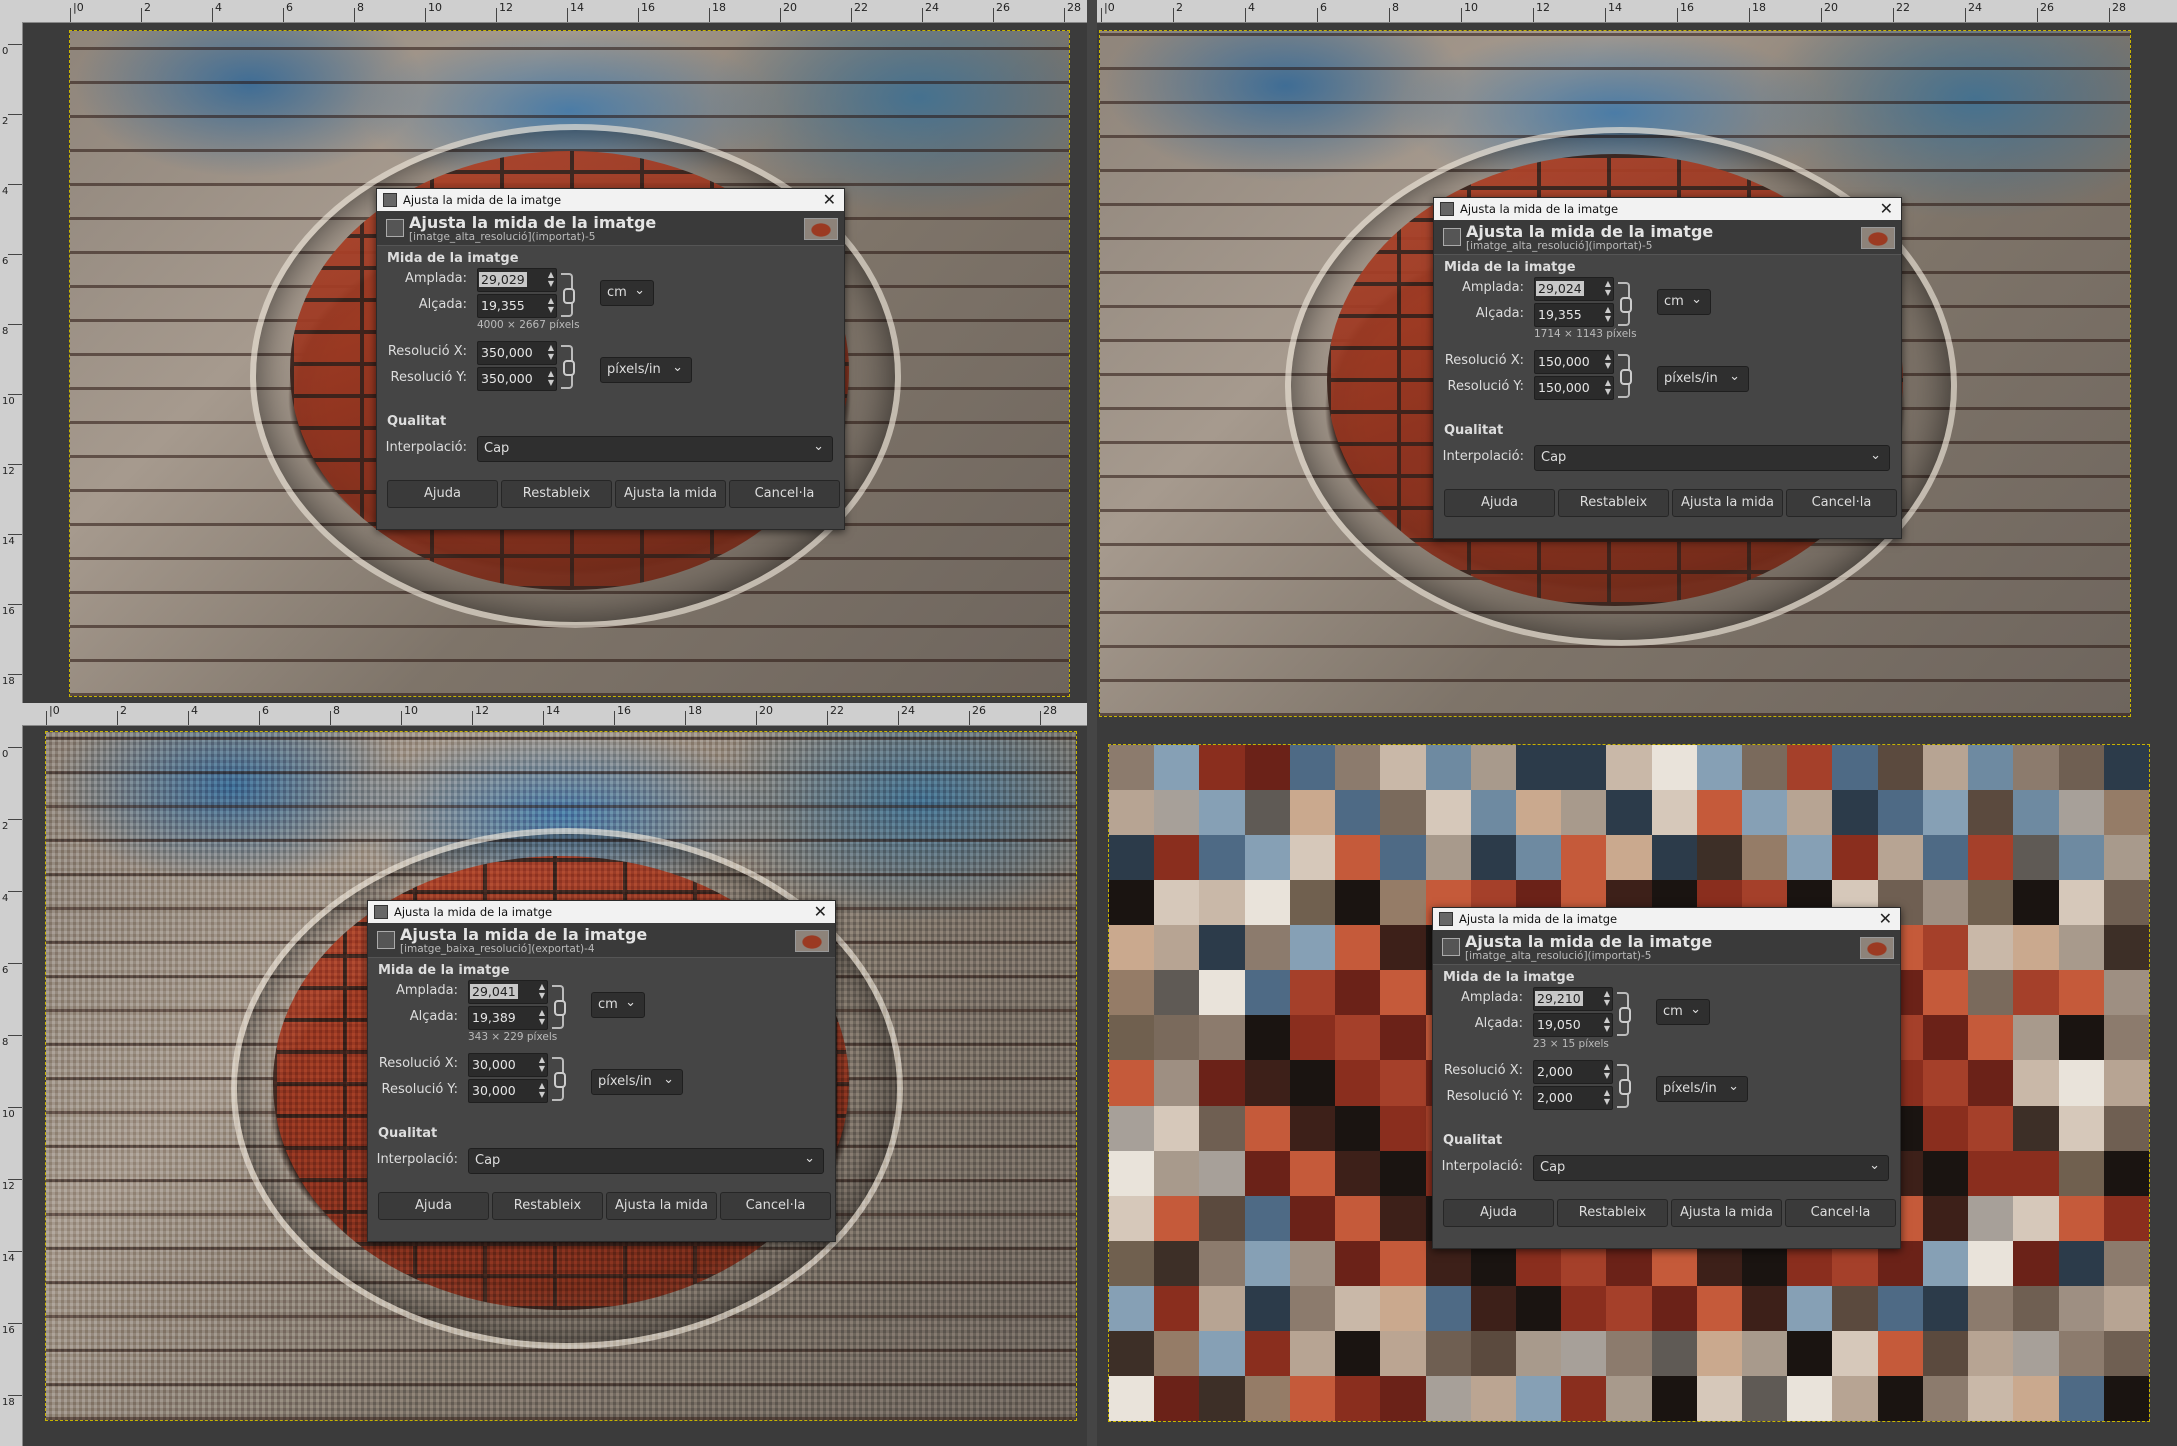 This screenshot has width=2177, height=1446. Describe the element at coordinates (1573, 1072) in the screenshot. I see `resolution-x-spinbutton: 2,000 ▲ ▼` at that location.